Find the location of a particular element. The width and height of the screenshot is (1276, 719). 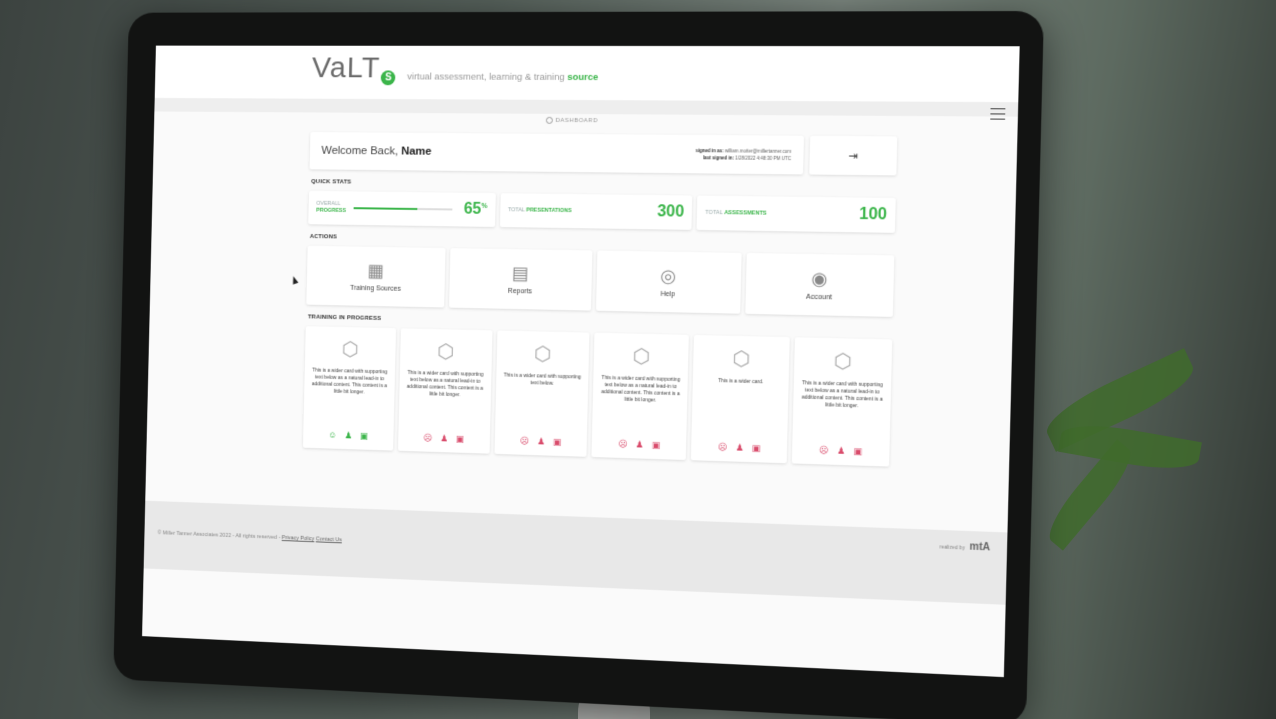

stat-value: 300 is located at coordinates (670, 212).